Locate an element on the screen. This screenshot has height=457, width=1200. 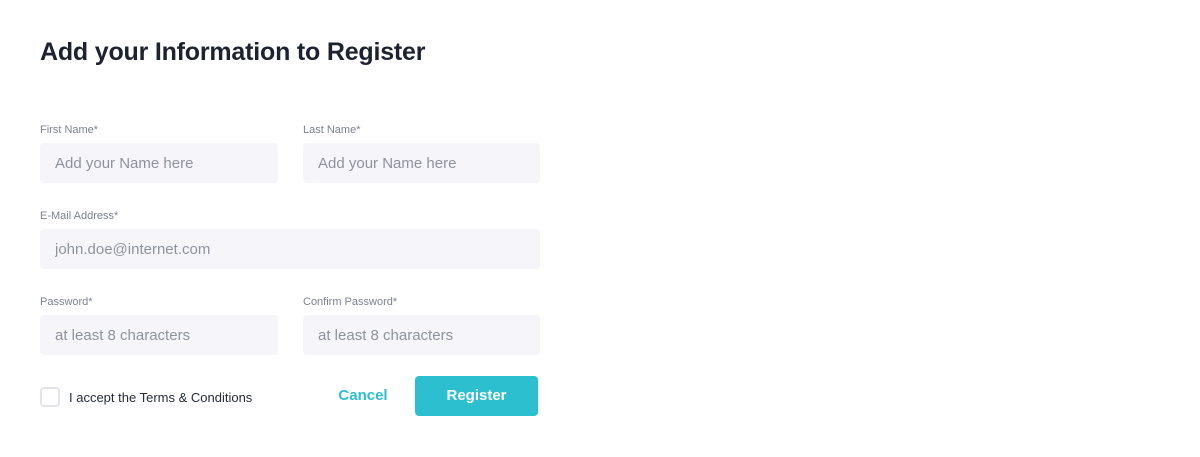
first-name-field: First Name* is located at coordinates (159, 153).